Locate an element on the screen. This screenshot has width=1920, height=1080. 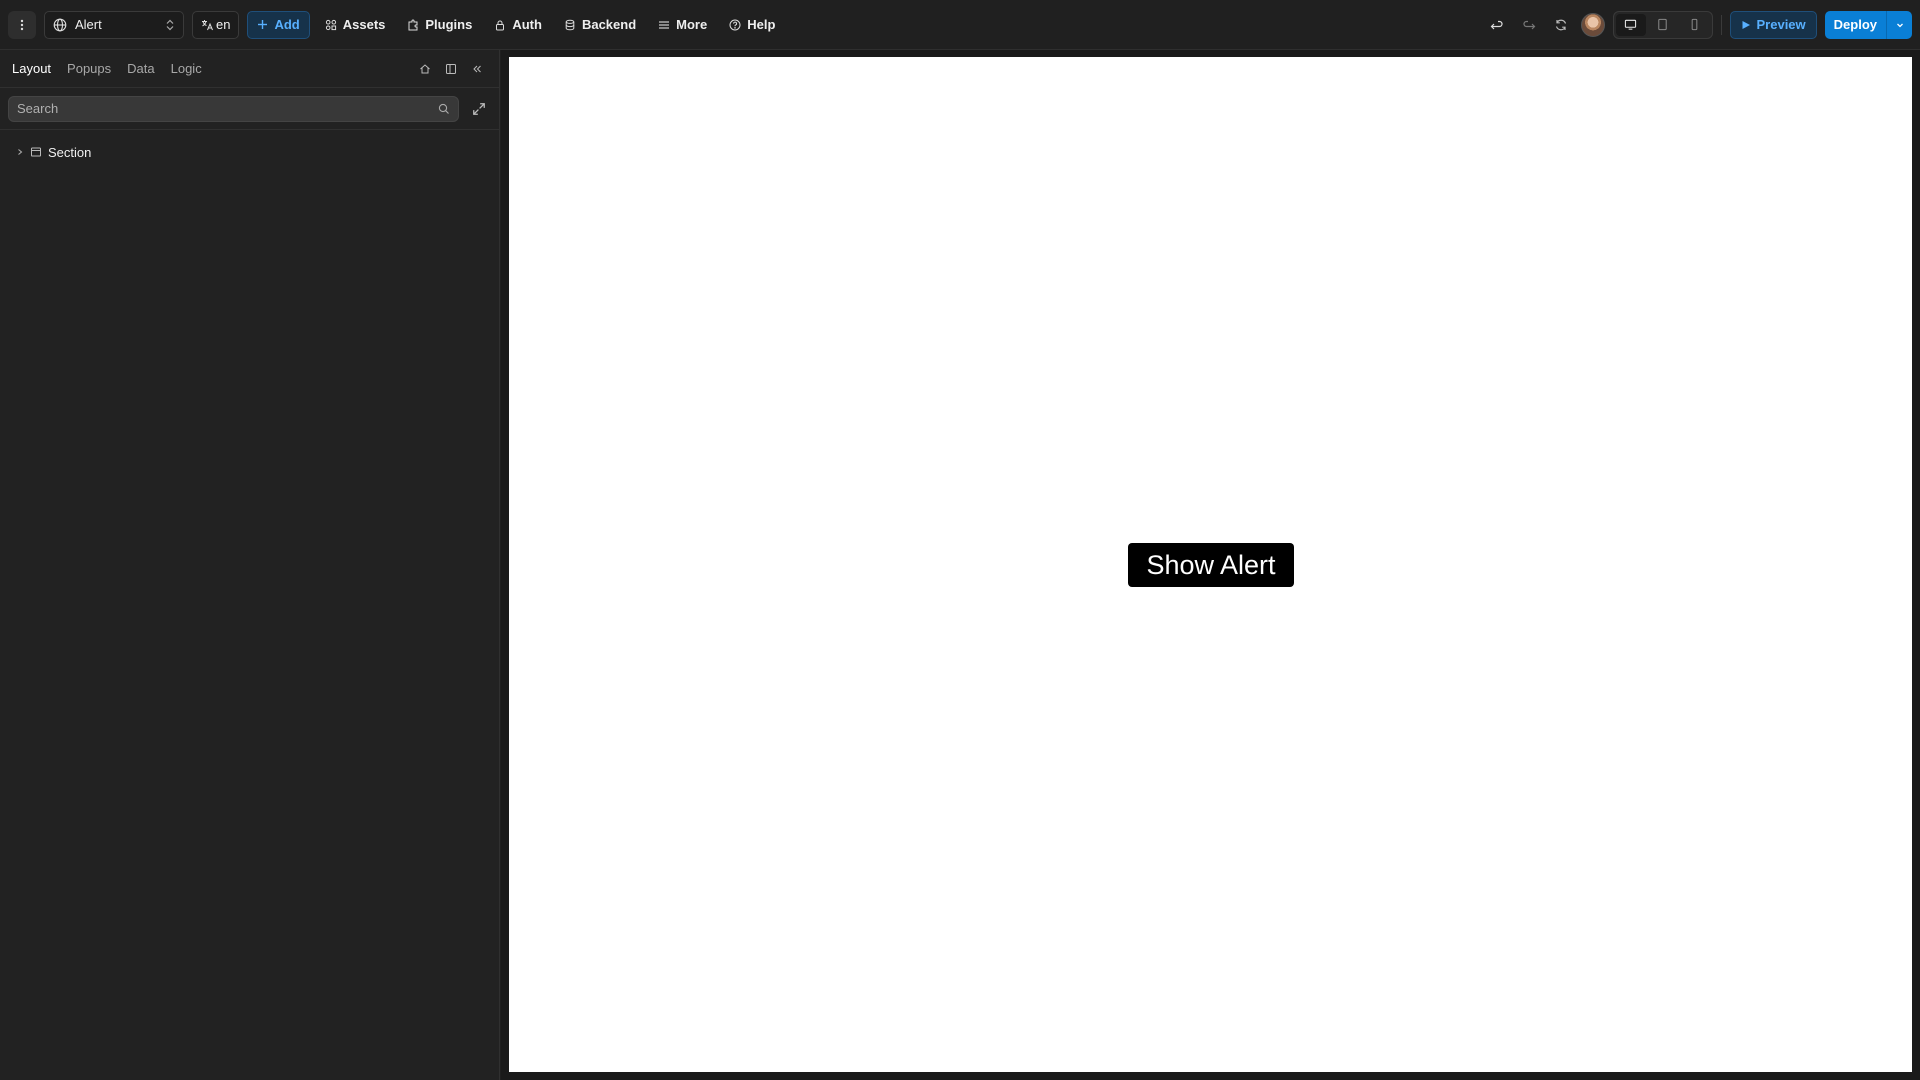
home-button is located at coordinates (425, 69).